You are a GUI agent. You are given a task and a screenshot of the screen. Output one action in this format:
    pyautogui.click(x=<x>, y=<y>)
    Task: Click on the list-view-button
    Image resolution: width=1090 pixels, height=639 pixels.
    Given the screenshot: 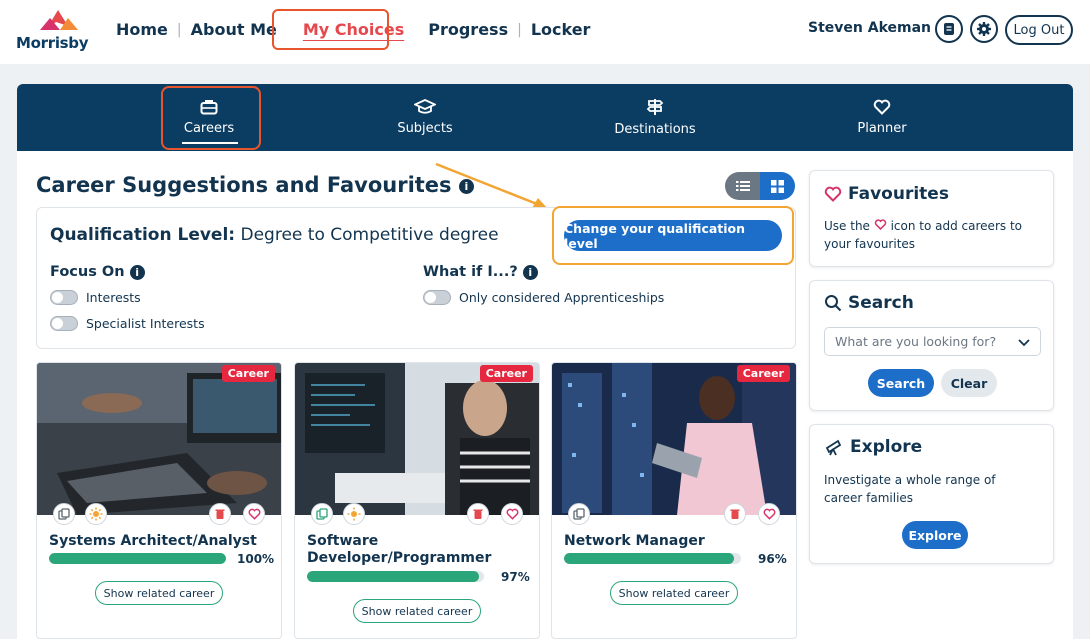 What is the action you would take?
    pyautogui.click(x=742, y=186)
    